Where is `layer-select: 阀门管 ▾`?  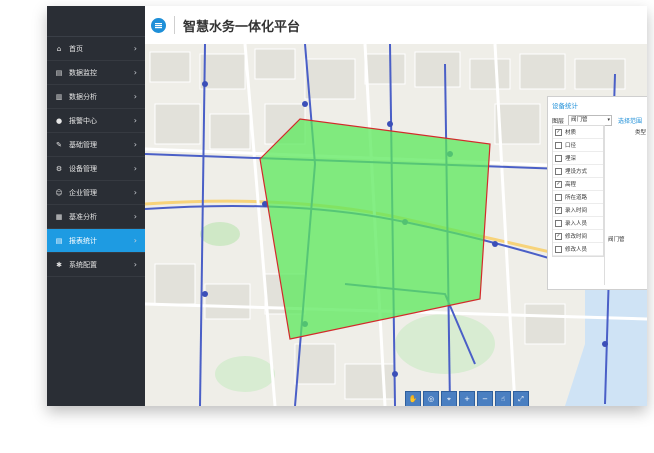
layer-select: 阀门管 ▾ is located at coordinates (590, 120).